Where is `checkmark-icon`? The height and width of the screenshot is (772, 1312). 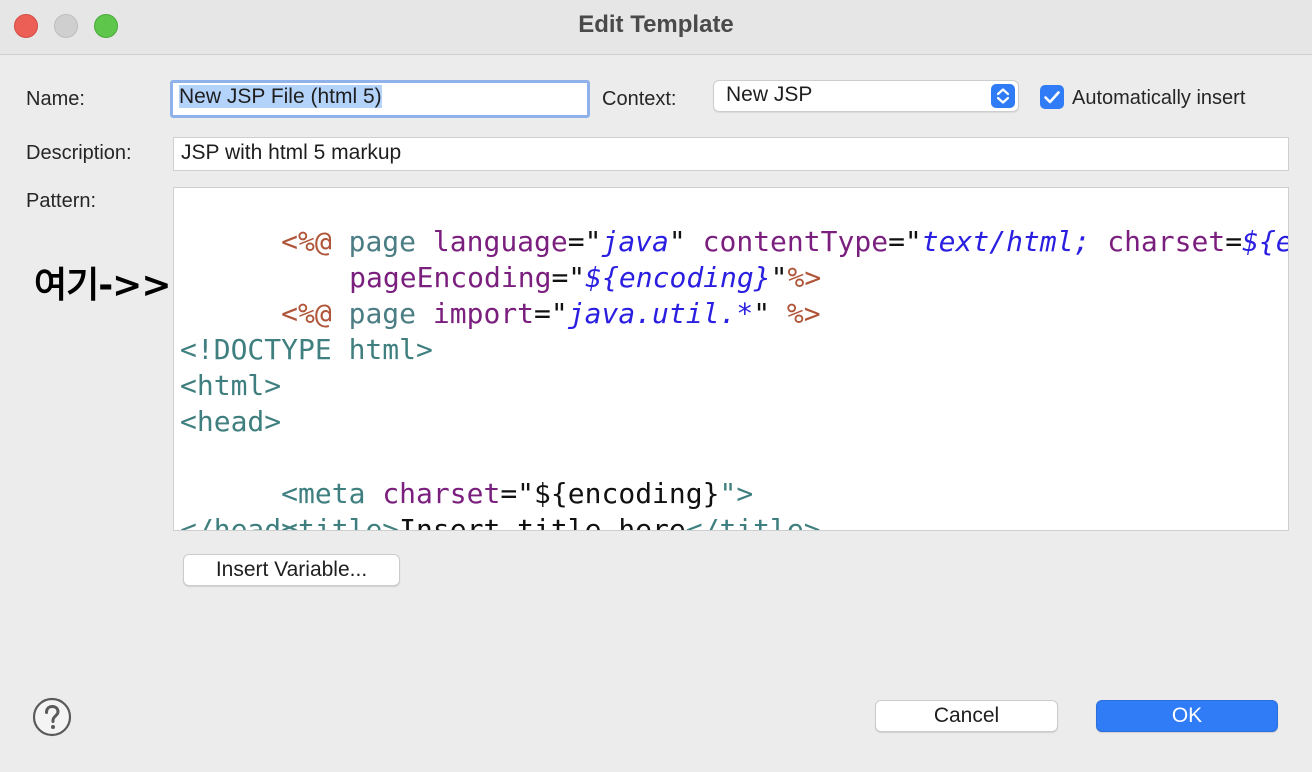 checkmark-icon is located at coordinates (1052, 97).